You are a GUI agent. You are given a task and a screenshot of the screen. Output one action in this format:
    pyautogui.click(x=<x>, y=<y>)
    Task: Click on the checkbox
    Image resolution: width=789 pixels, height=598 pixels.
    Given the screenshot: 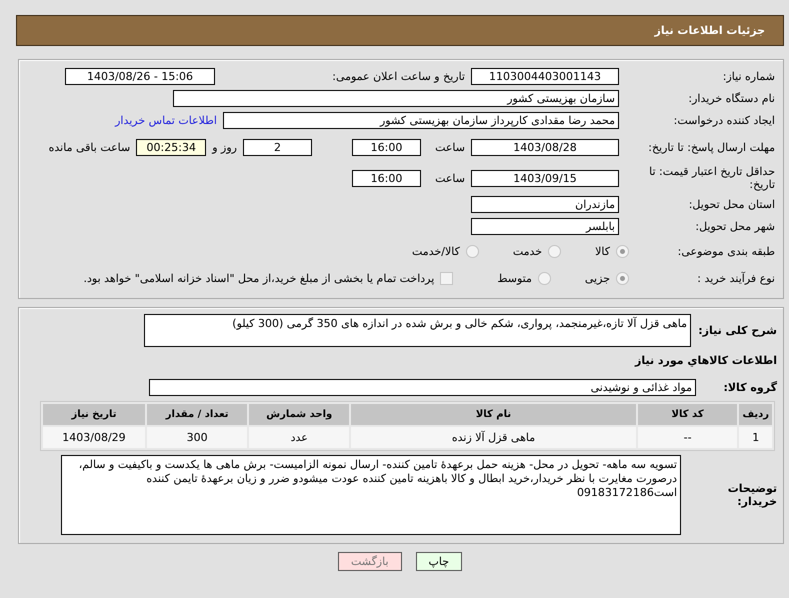 What is the action you would take?
    pyautogui.click(x=447, y=278)
    